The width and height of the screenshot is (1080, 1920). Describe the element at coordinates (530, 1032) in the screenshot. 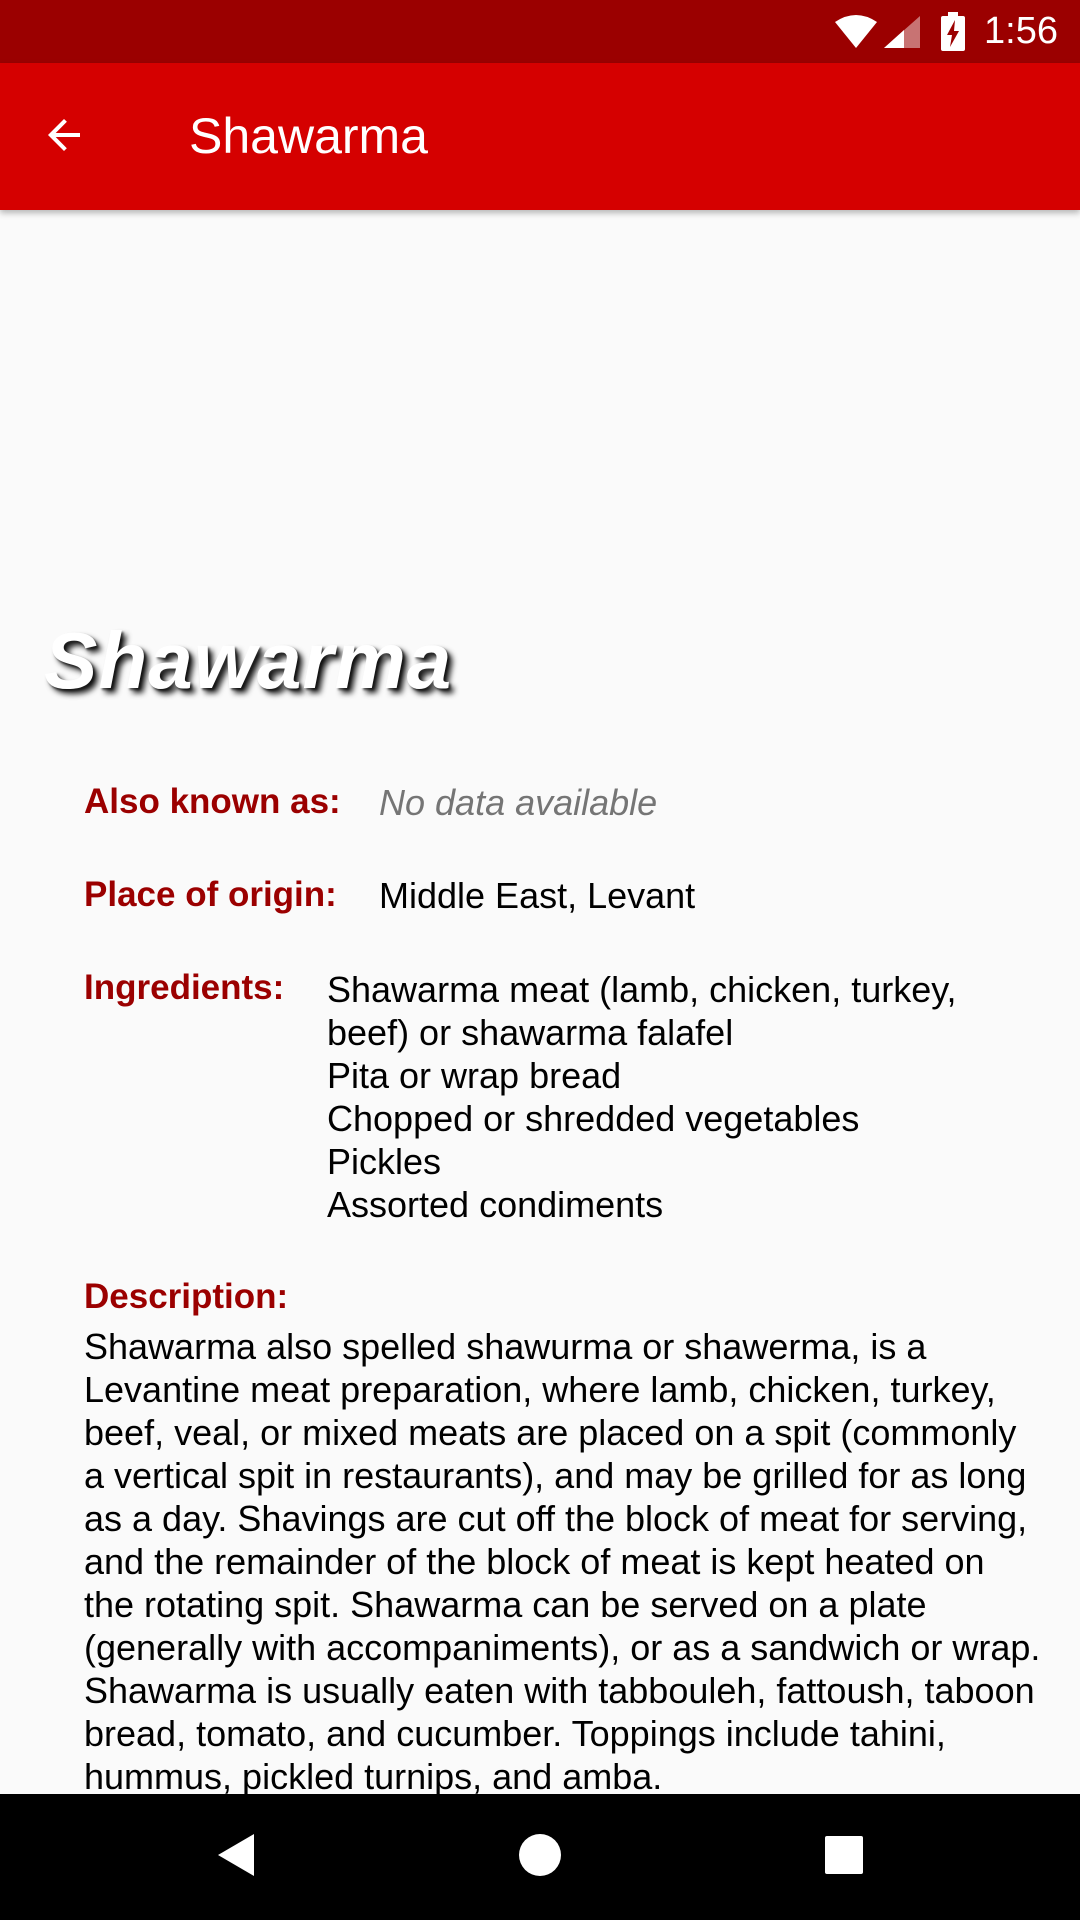

I see `ingredient-line: beef) or shawarma falafel` at that location.